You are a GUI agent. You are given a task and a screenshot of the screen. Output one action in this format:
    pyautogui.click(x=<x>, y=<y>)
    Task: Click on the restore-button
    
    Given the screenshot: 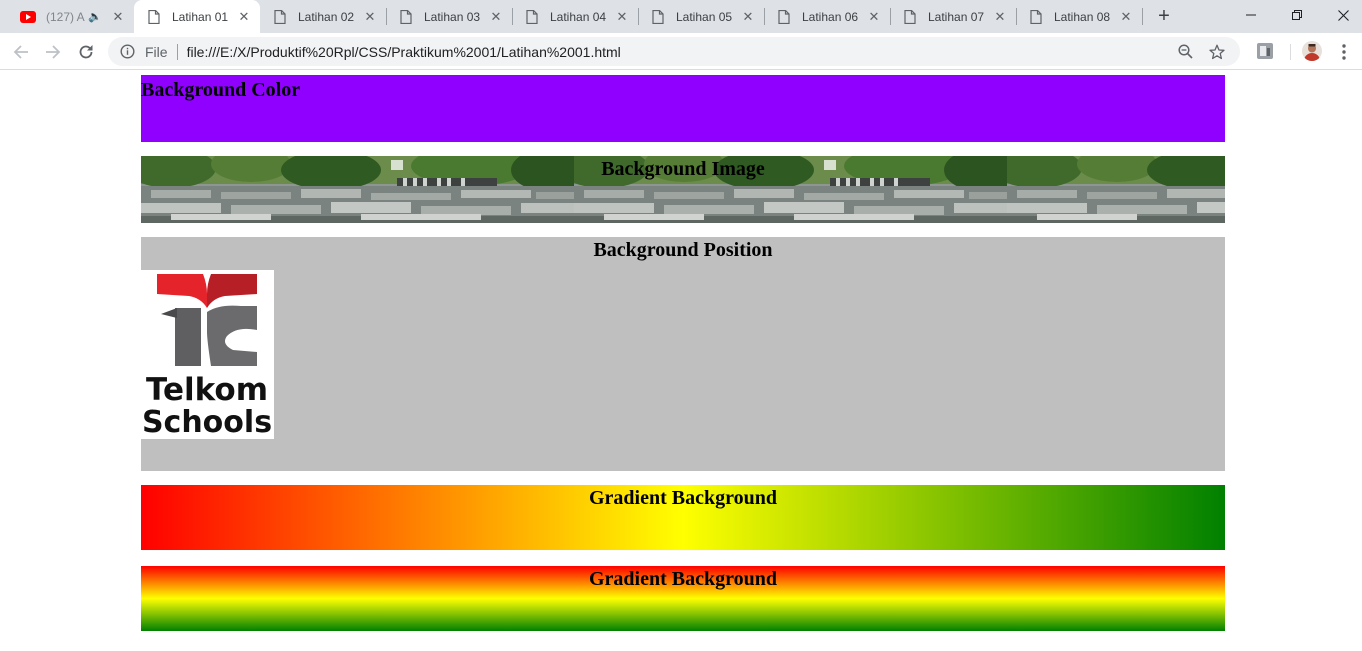 What is the action you would take?
    pyautogui.click(x=1297, y=15)
    